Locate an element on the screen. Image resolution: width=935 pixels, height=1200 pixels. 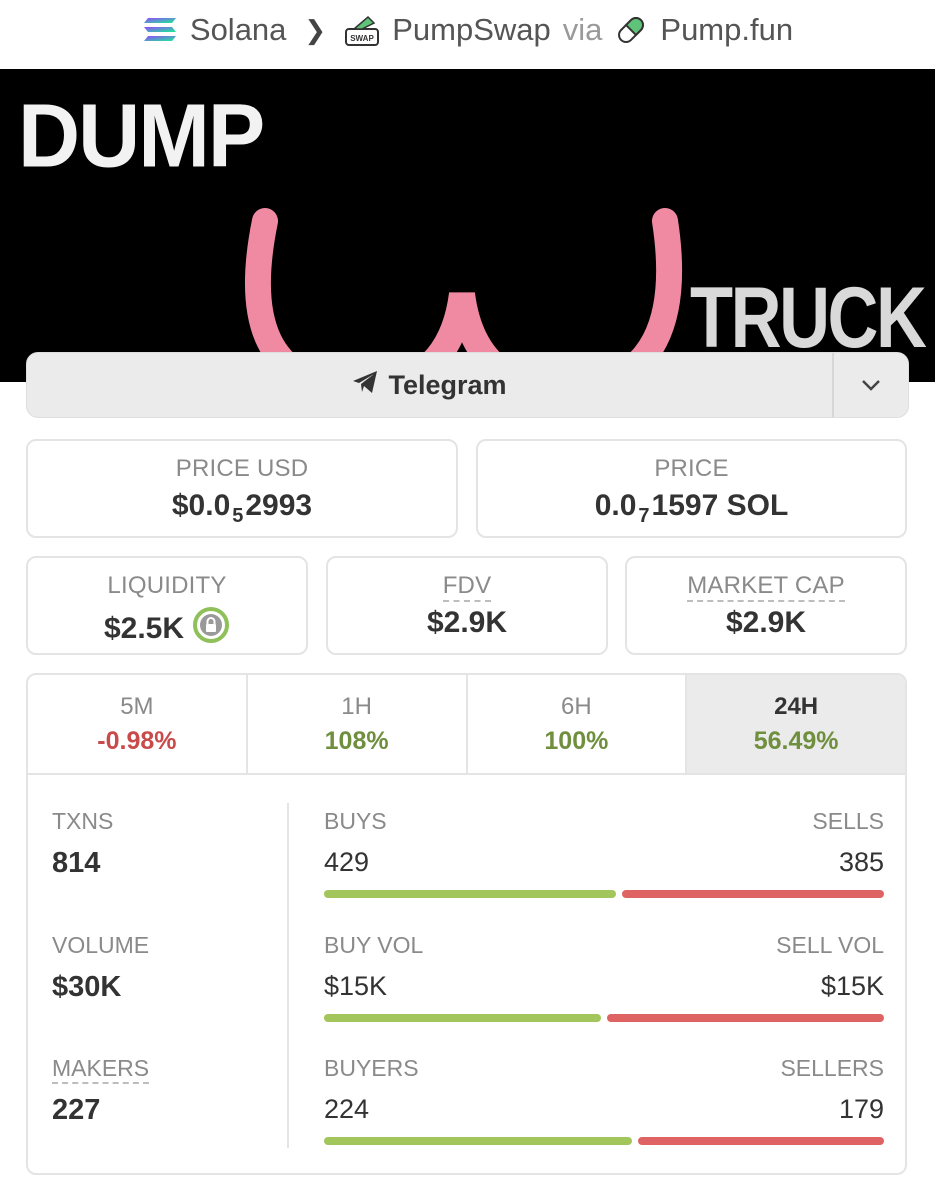
makers-label: MAKERS is located at coordinates (101, 1069).